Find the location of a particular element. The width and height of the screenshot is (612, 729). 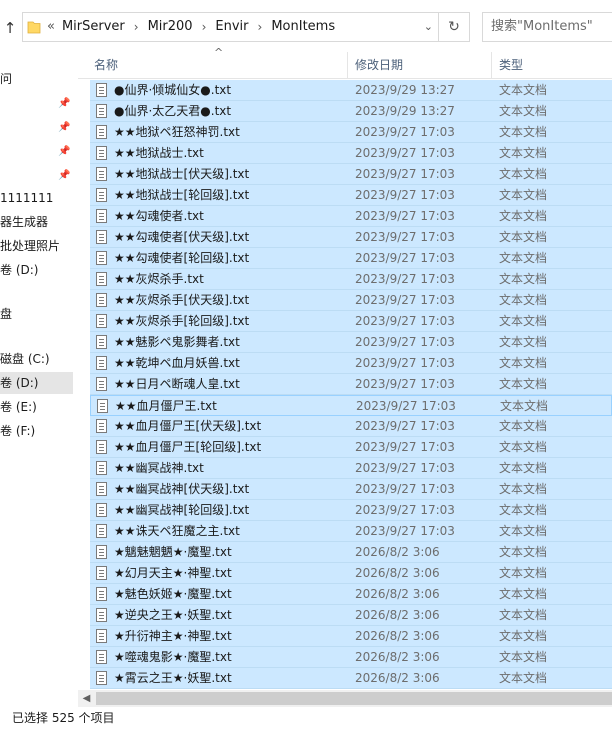

nav-item: 器生成器 is located at coordinates (36, 222).